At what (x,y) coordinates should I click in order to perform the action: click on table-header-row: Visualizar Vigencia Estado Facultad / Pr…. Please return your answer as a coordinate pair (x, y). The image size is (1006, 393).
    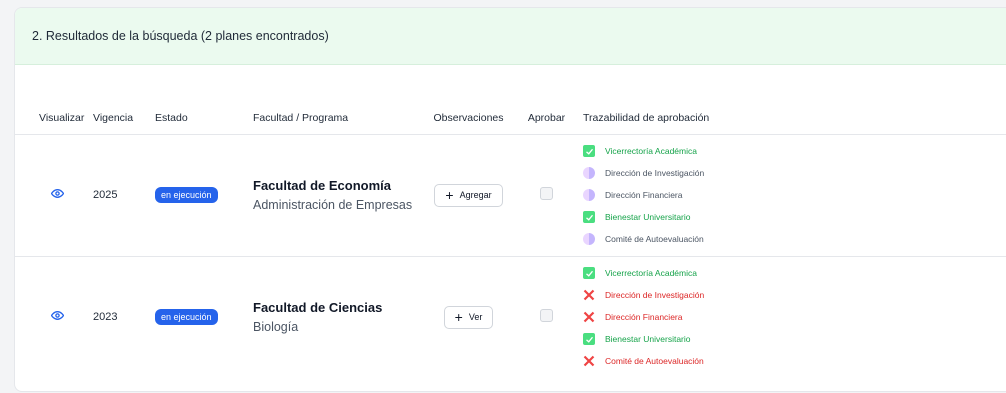
    Looking at the image, I should click on (510, 118).